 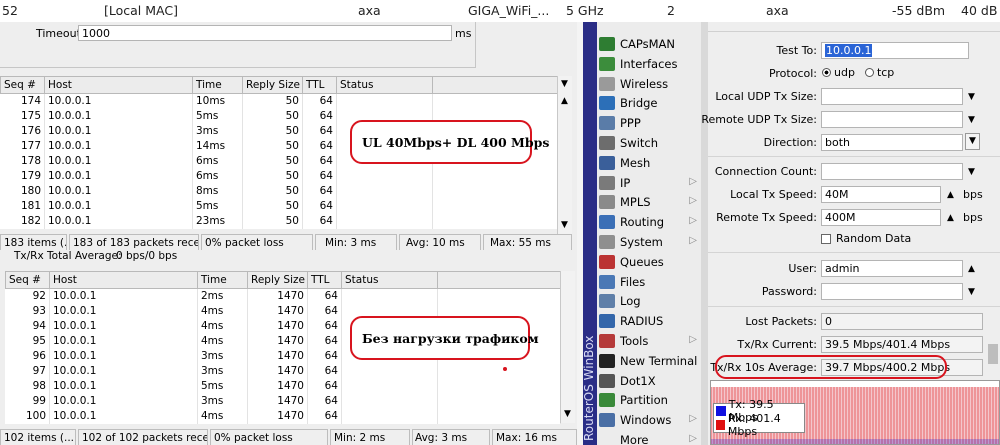 I want to click on panel-scrollbar, so click(x=993, y=354).